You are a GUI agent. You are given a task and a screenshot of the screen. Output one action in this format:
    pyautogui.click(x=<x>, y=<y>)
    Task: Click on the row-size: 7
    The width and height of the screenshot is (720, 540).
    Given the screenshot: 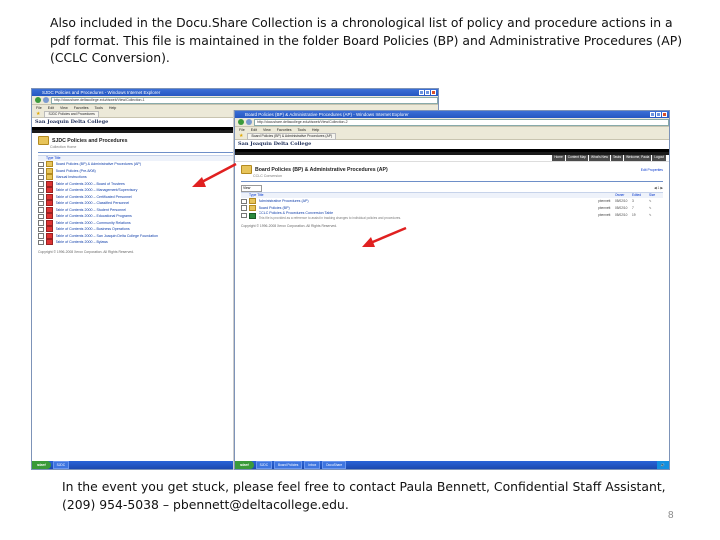 What is the action you would take?
    pyautogui.click(x=633, y=207)
    